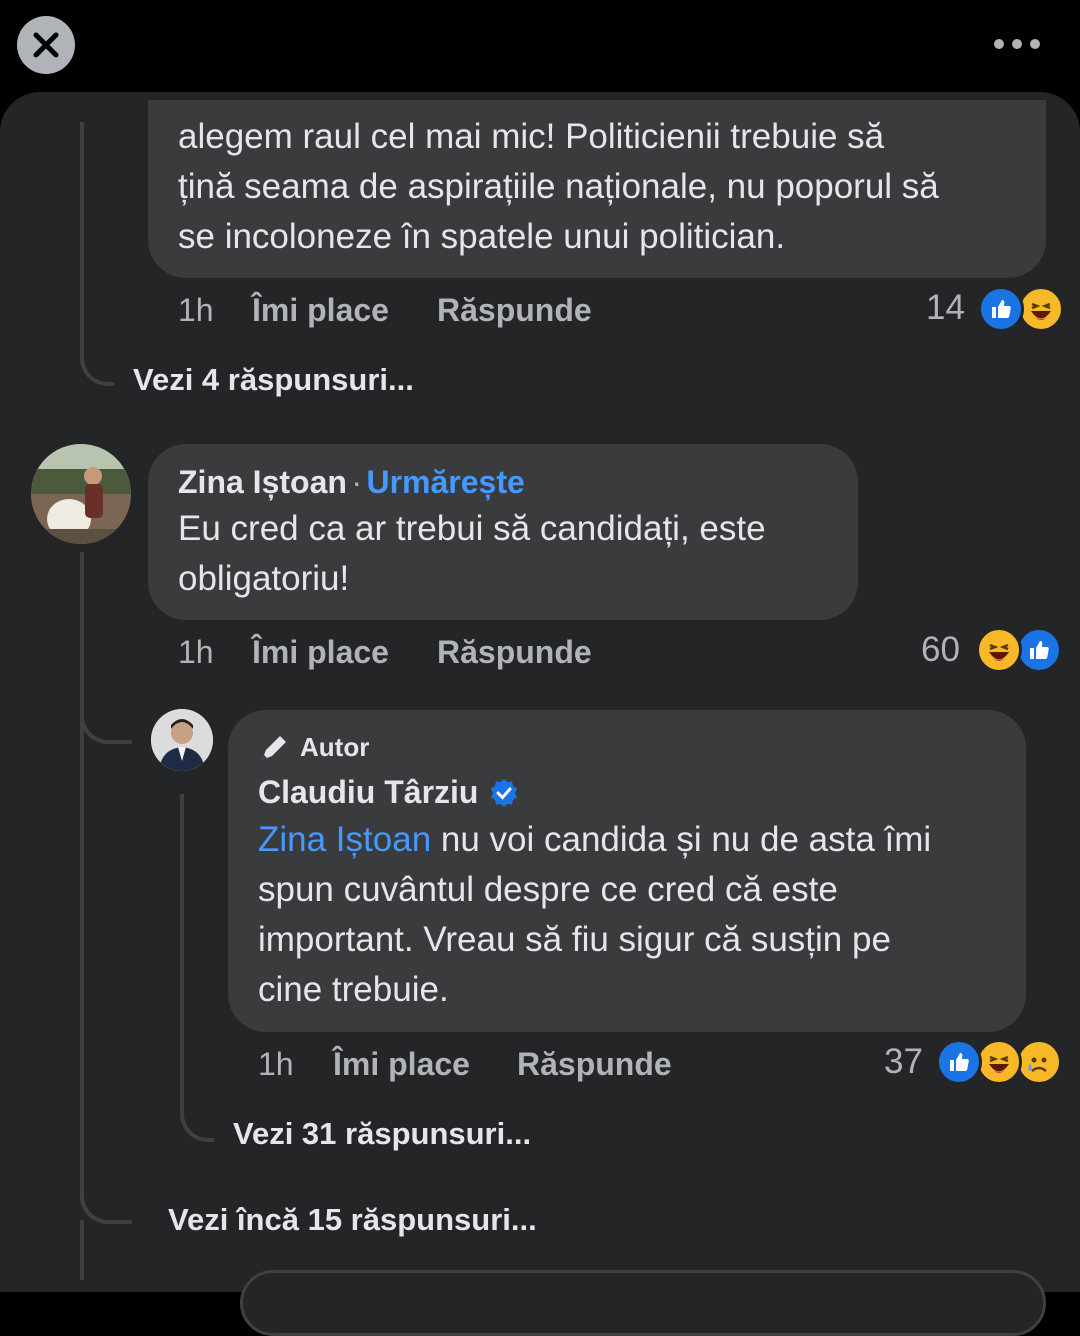 The width and height of the screenshot is (1080, 1336). I want to click on pen-icon, so click(274, 748).